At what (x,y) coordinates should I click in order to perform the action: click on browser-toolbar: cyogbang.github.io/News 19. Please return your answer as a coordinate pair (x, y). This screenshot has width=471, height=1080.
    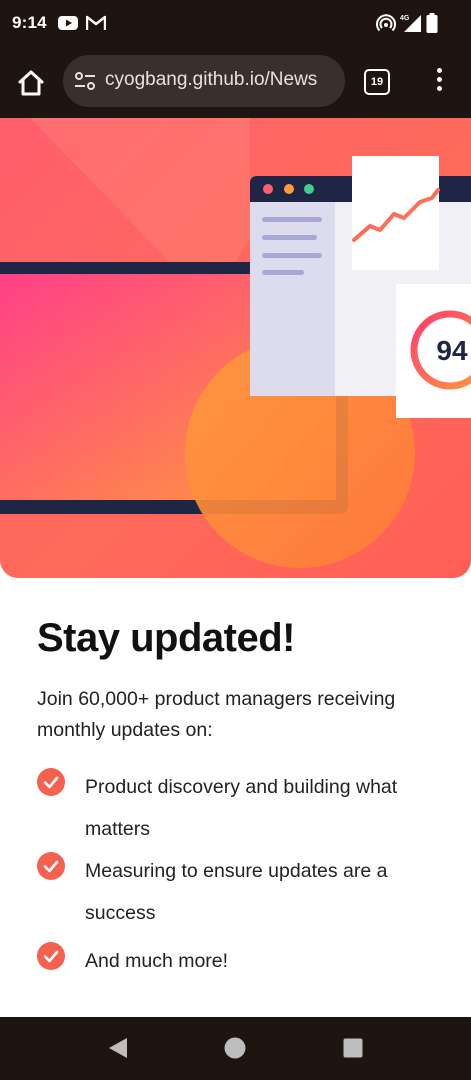
    Looking at the image, I should click on (235, 83).